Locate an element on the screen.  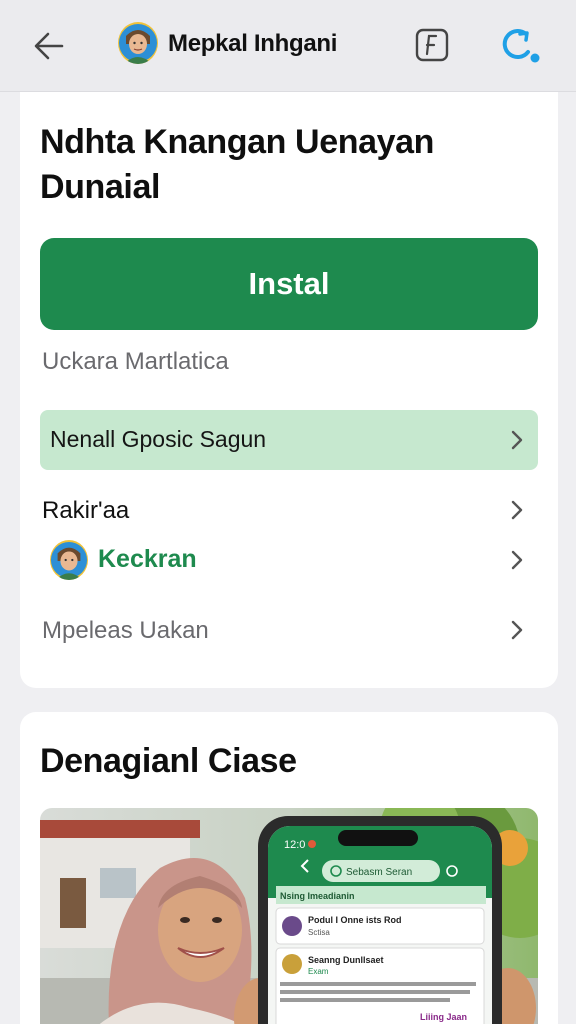
tune-button is located at coordinates (432, 45).